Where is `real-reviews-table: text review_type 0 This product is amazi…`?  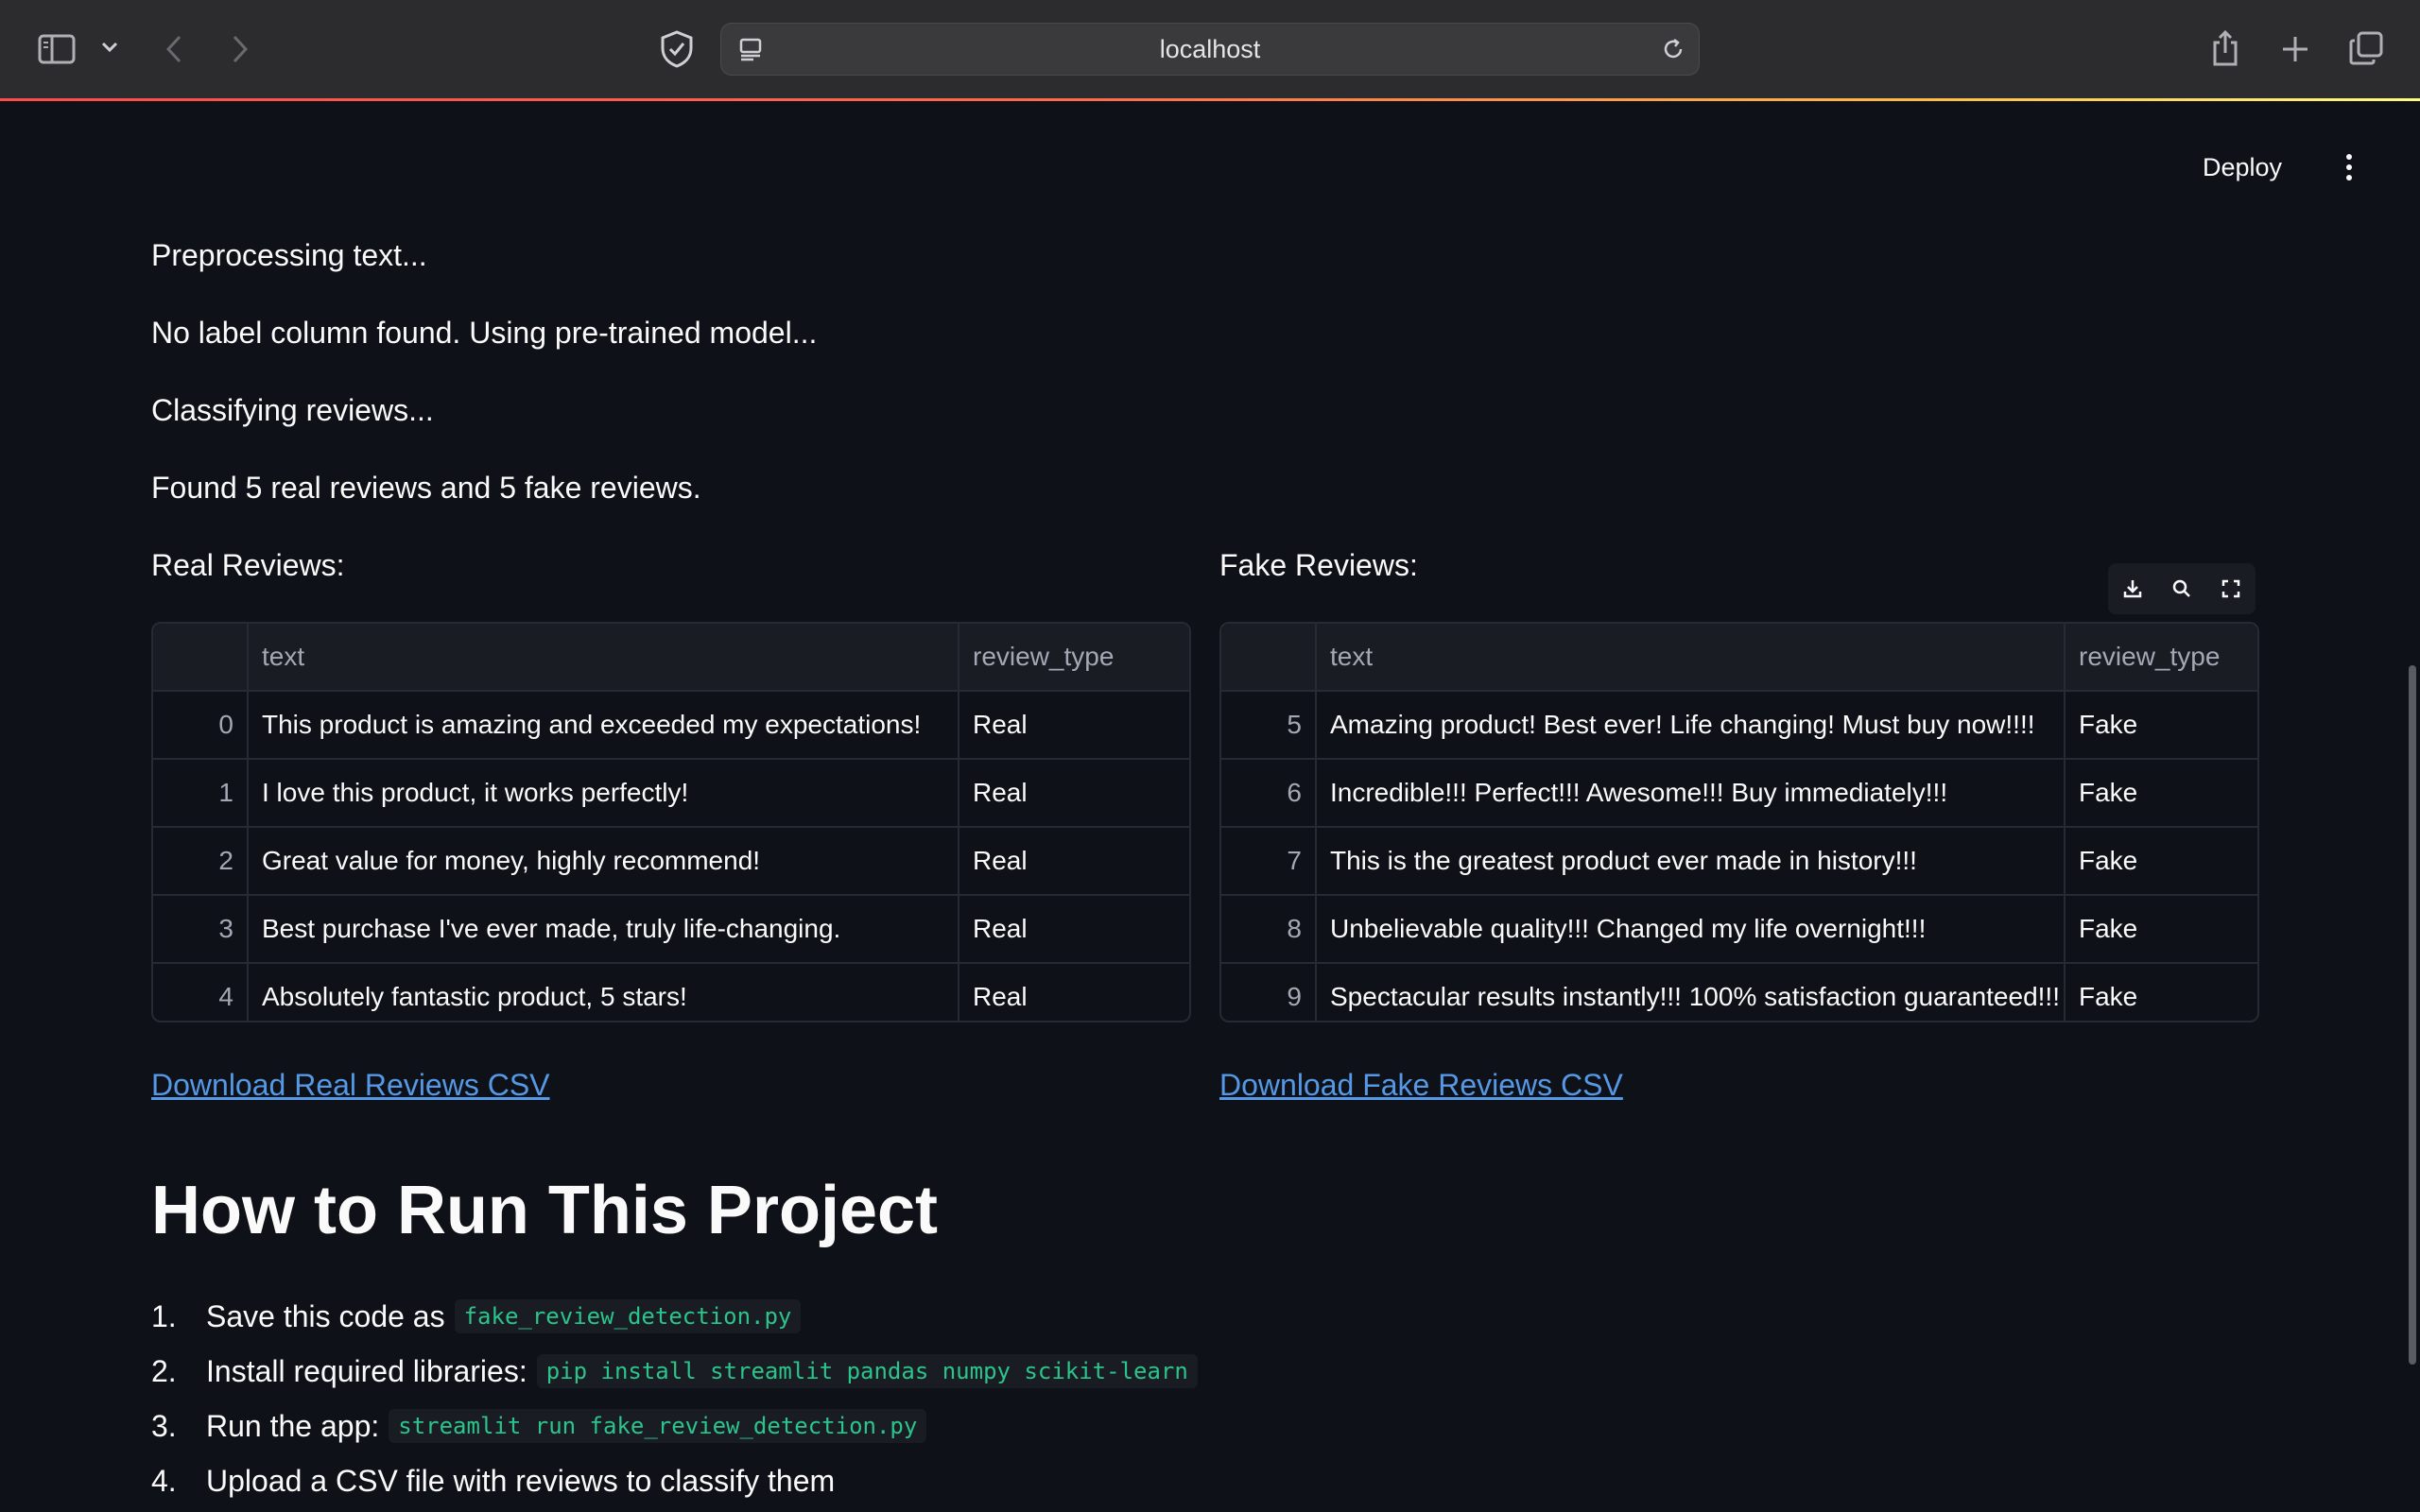
real-reviews-table: text review_type 0 This product is amazi… is located at coordinates (671, 822).